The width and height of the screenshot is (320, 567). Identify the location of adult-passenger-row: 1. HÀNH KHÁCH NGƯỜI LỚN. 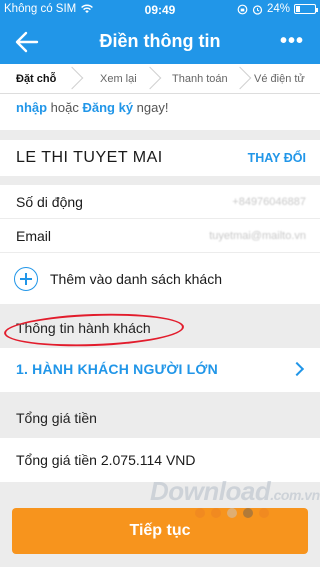
(160, 370).